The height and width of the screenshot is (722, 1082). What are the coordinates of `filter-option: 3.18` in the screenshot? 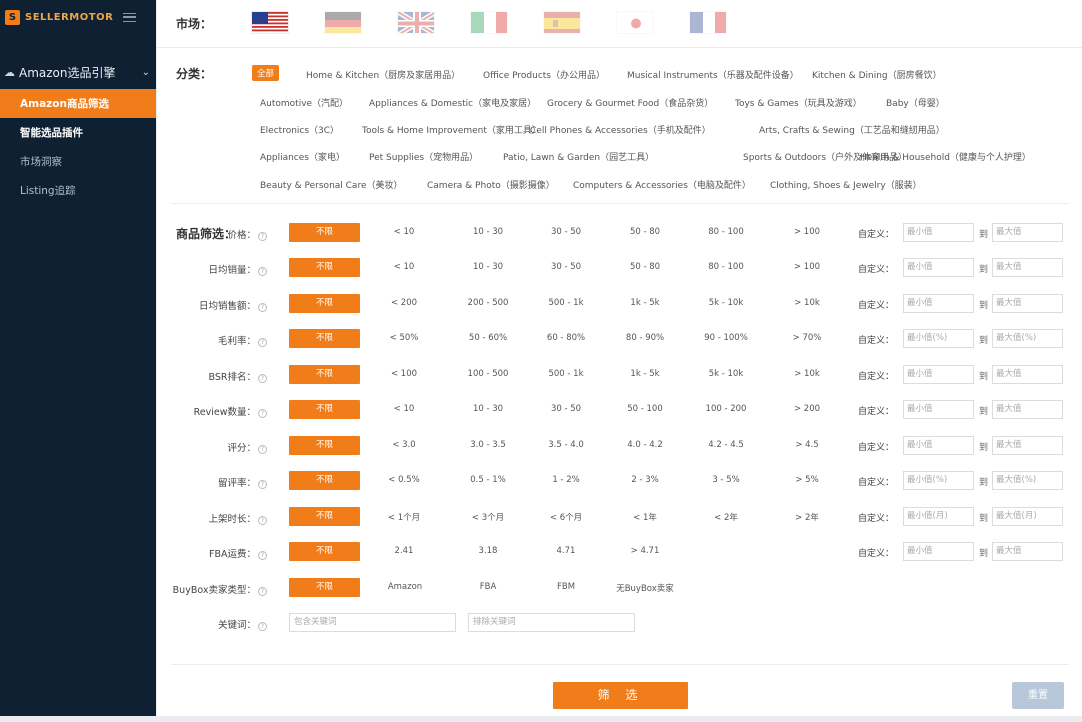 It's located at (488, 551).